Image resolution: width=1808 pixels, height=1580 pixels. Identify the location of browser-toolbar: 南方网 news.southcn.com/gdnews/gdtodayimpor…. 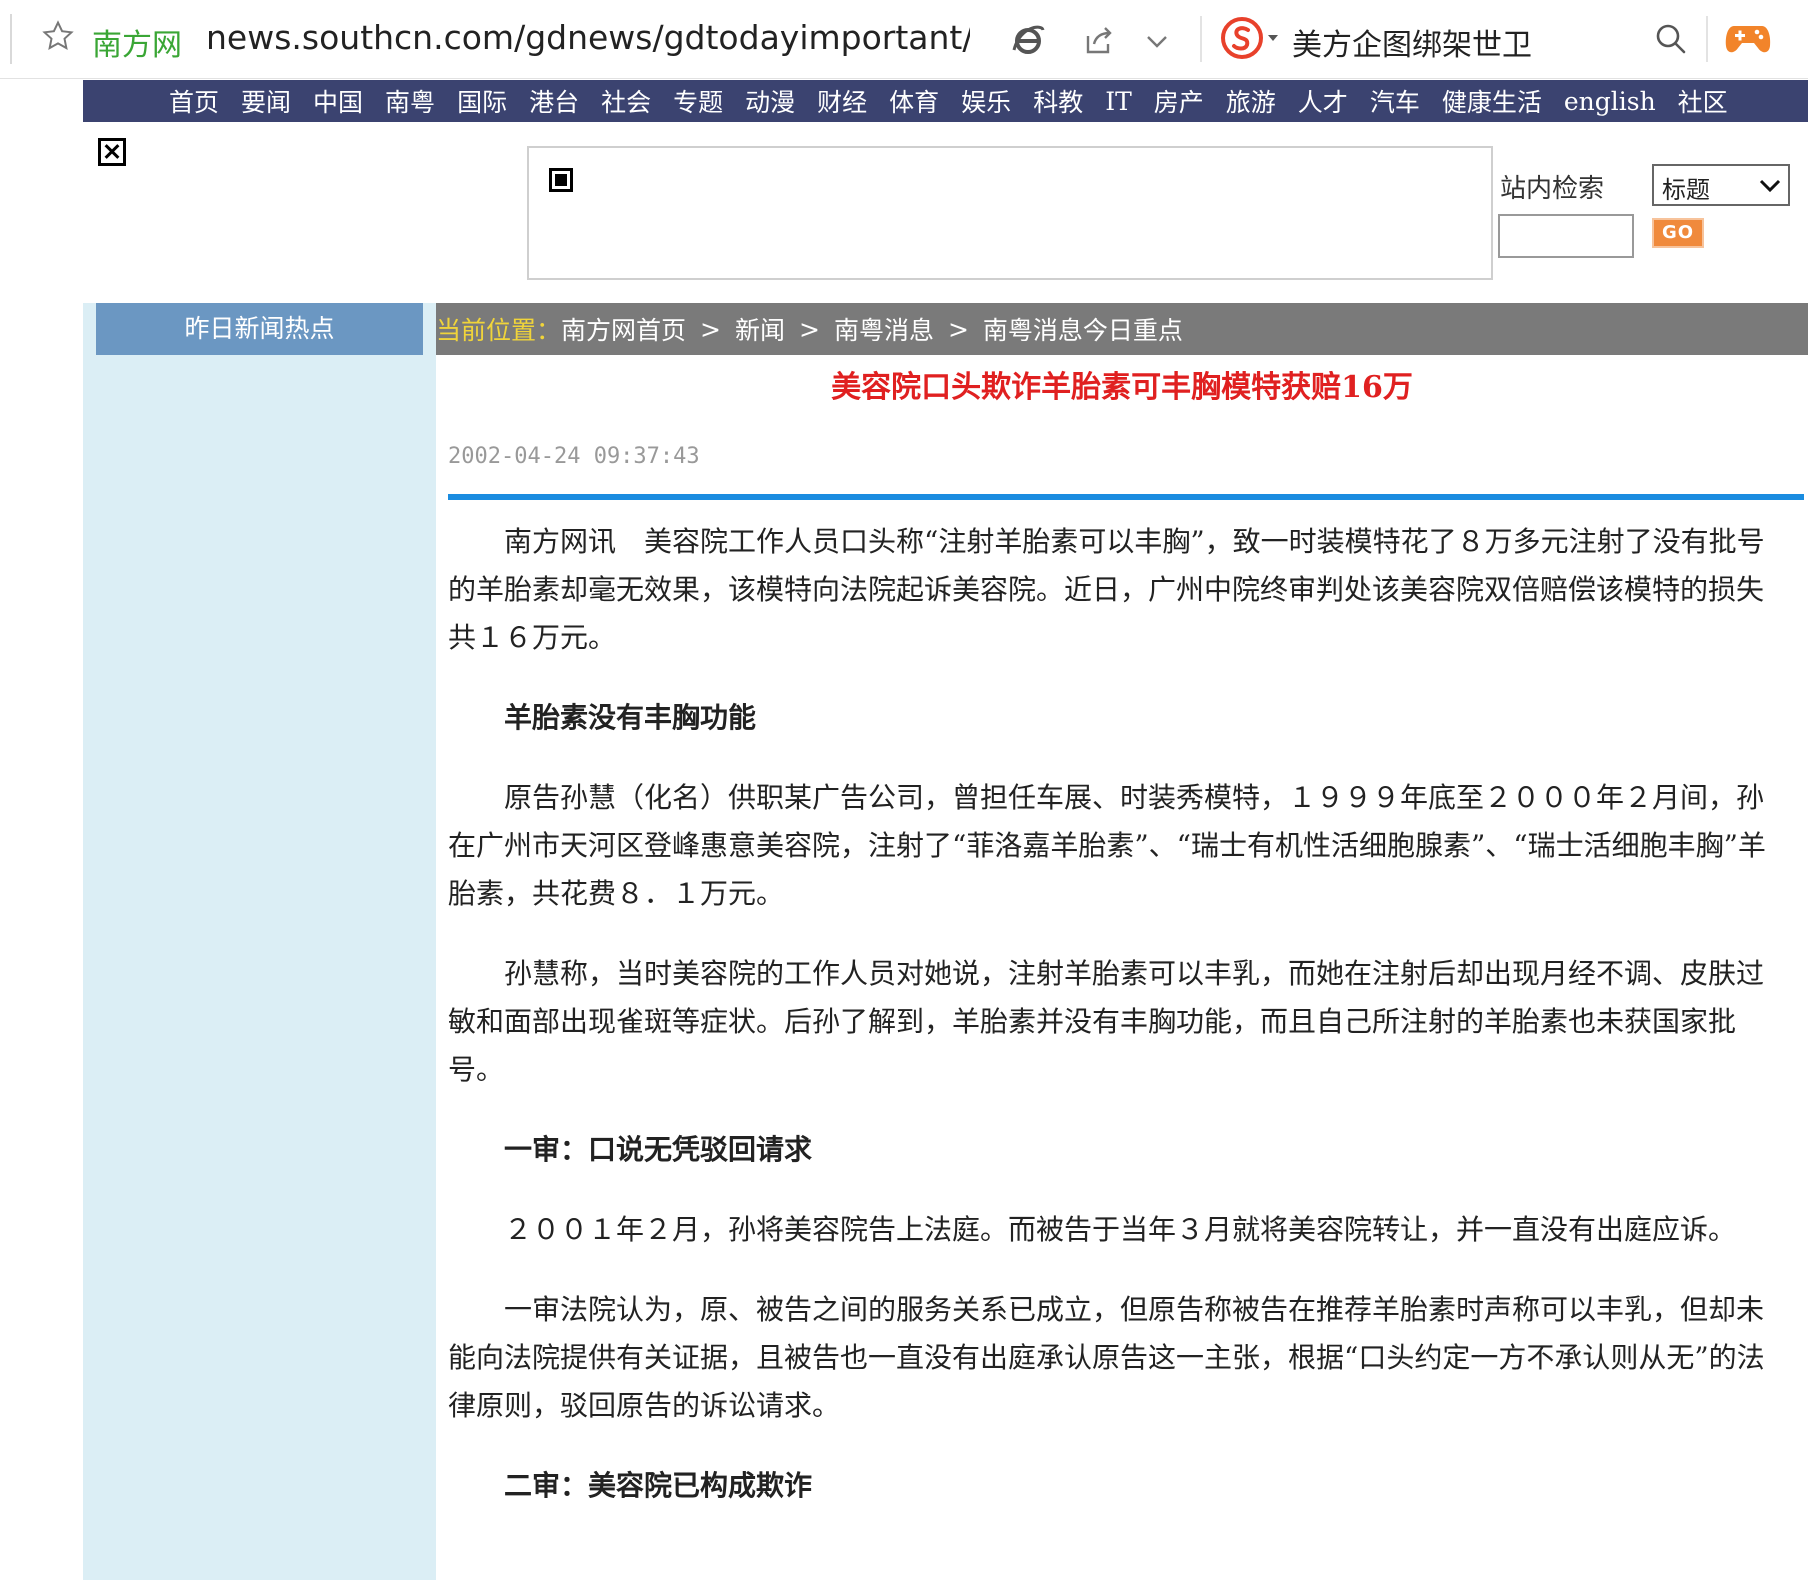
(904, 39).